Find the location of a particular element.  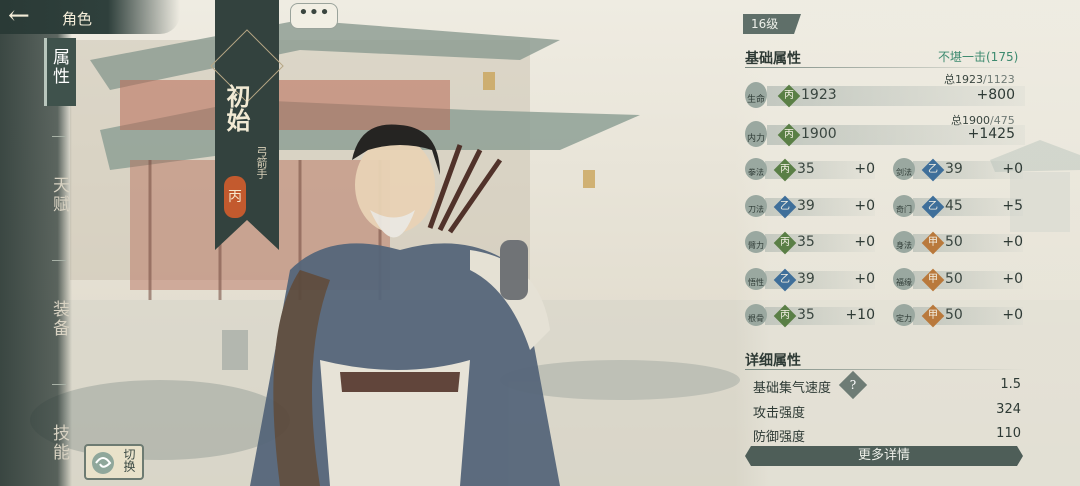

chat-bubble-button: ••• is located at coordinates (314, 16).